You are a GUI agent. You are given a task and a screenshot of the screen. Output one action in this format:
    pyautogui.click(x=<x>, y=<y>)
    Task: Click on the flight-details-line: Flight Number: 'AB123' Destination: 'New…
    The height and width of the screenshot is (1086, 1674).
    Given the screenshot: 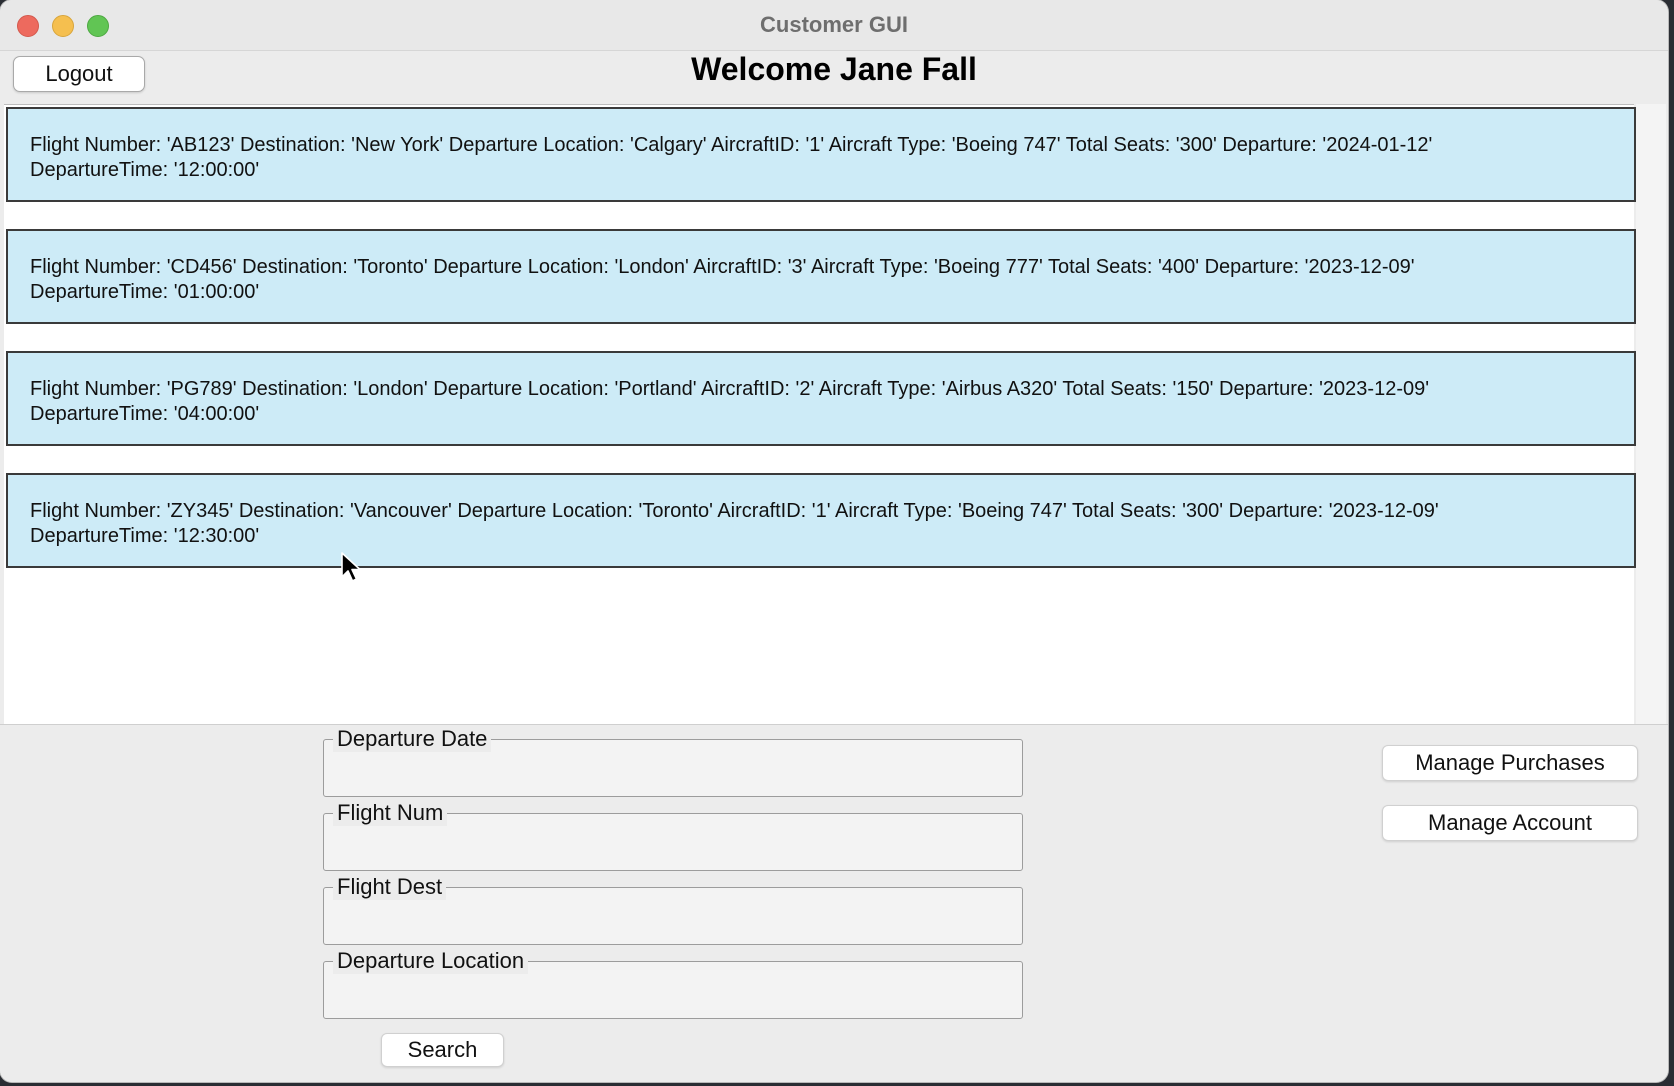 What is the action you would take?
    pyautogui.click(x=731, y=145)
    